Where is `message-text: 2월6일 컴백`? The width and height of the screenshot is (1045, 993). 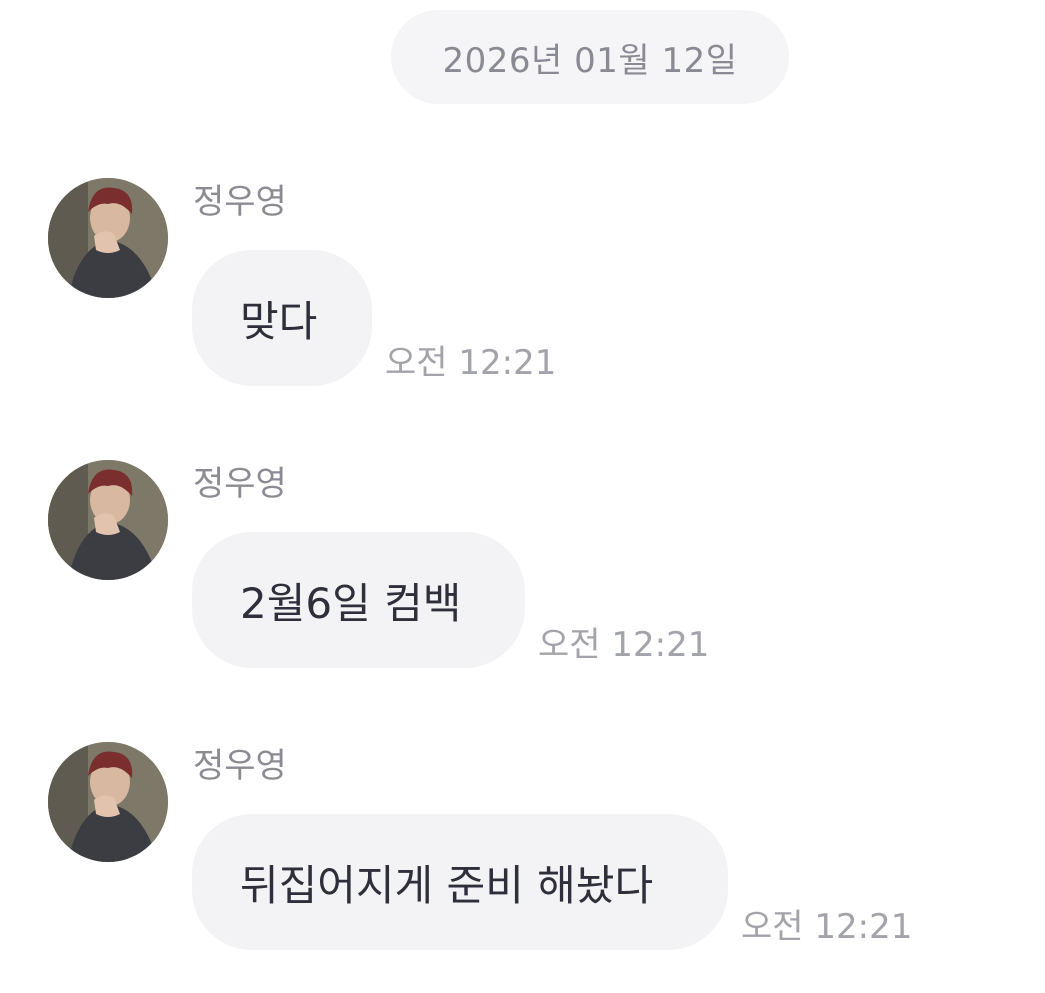 message-text: 2월6일 컴백 is located at coordinates (351, 603).